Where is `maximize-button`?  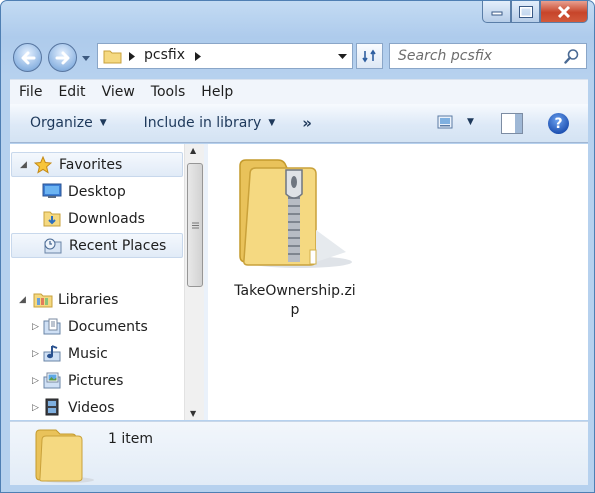
maximize-button is located at coordinates (525, 12).